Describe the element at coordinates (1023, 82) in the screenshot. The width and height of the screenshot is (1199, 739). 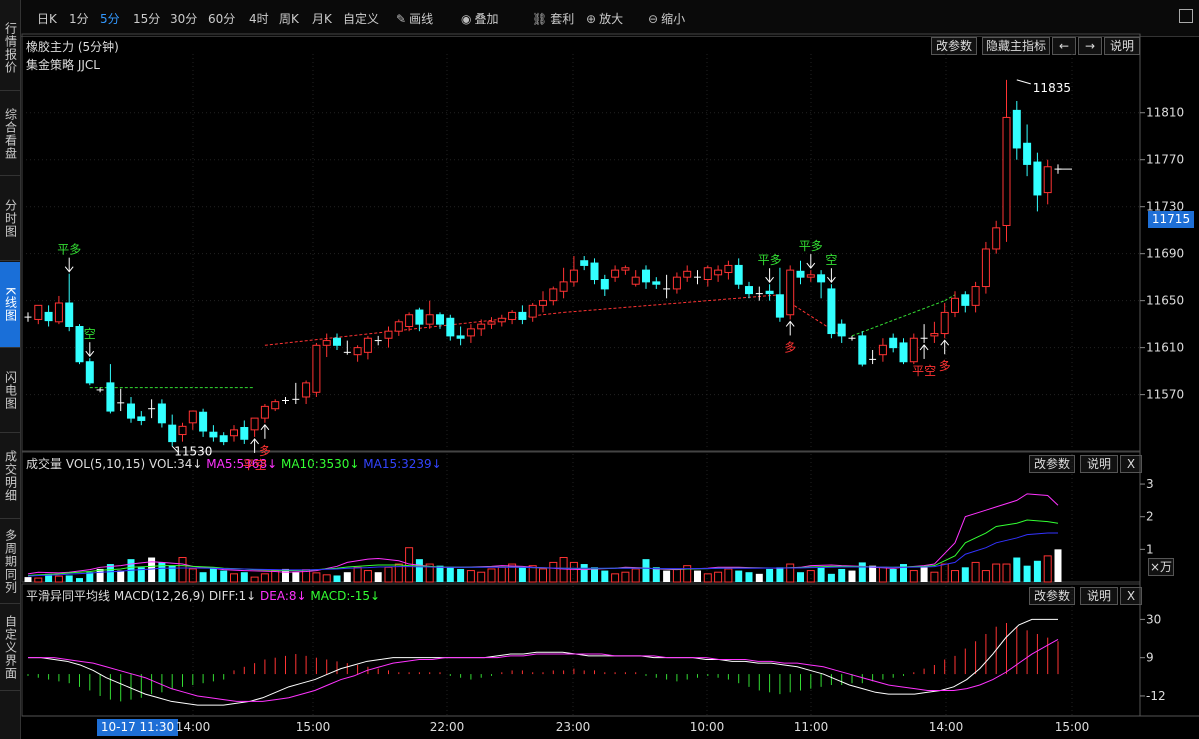
I see `high-marker` at that location.